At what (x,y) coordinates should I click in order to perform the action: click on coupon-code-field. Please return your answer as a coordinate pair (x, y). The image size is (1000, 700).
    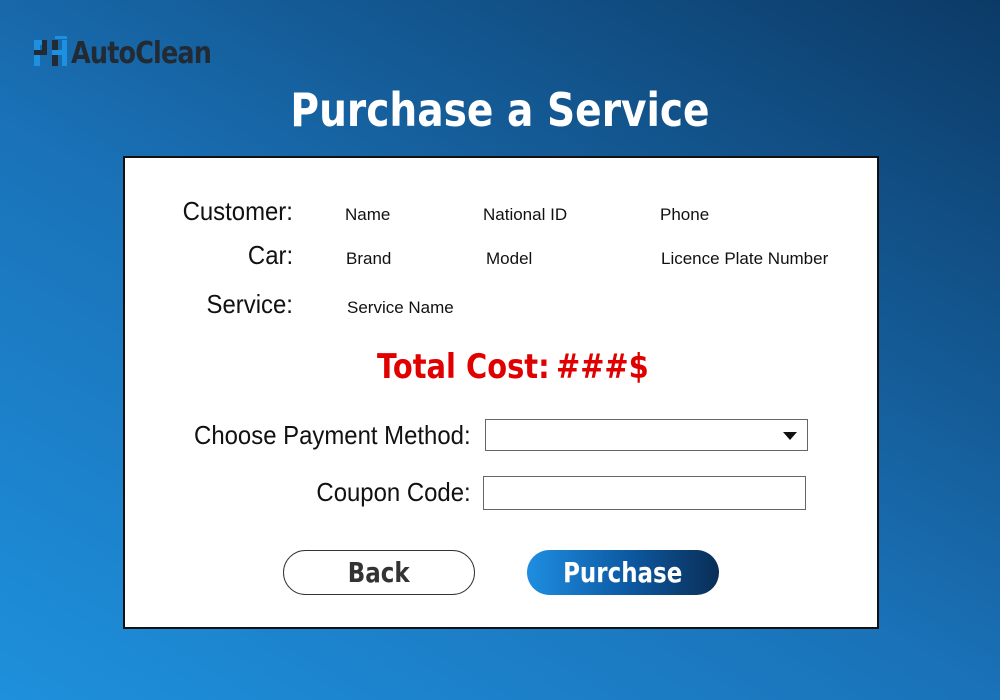
    Looking at the image, I should click on (644, 493).